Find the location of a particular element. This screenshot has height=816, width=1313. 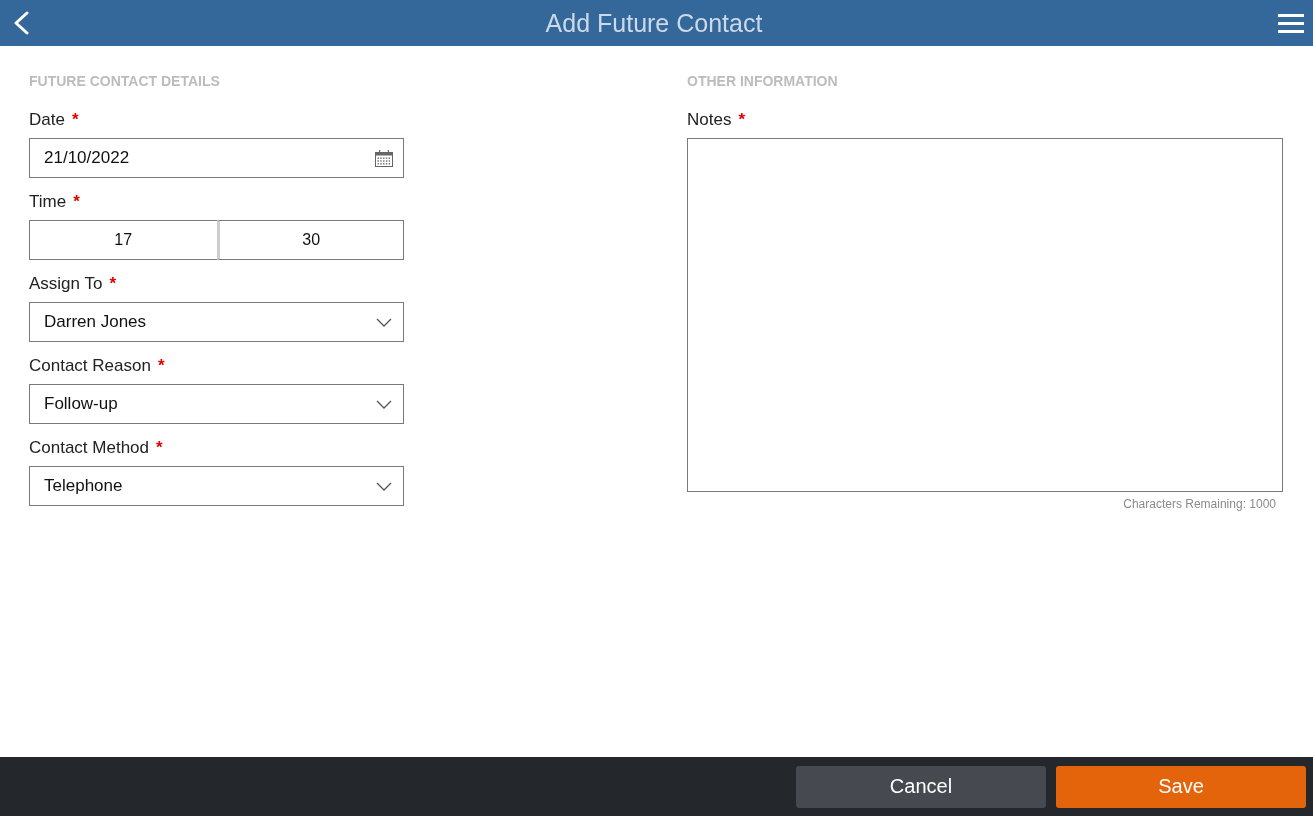

field-label: Contact Method is located at coordinates (89, 448).